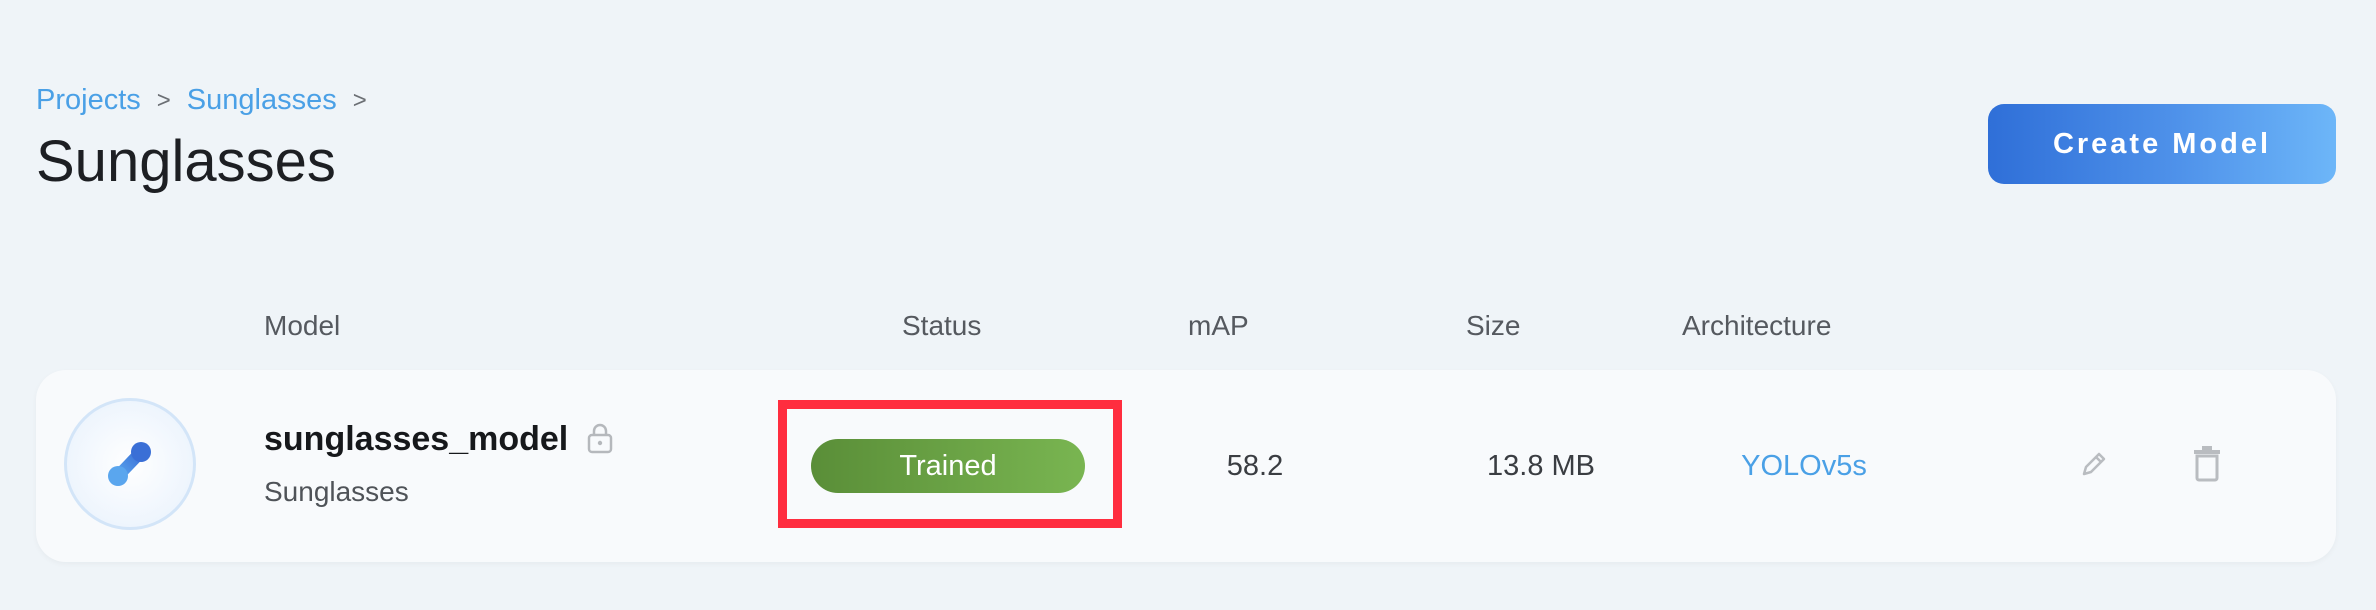 Image resolution: width=2376 pixels, height=610 pixels. I want to click on column-header-map: mAP, so click(1218, 325).